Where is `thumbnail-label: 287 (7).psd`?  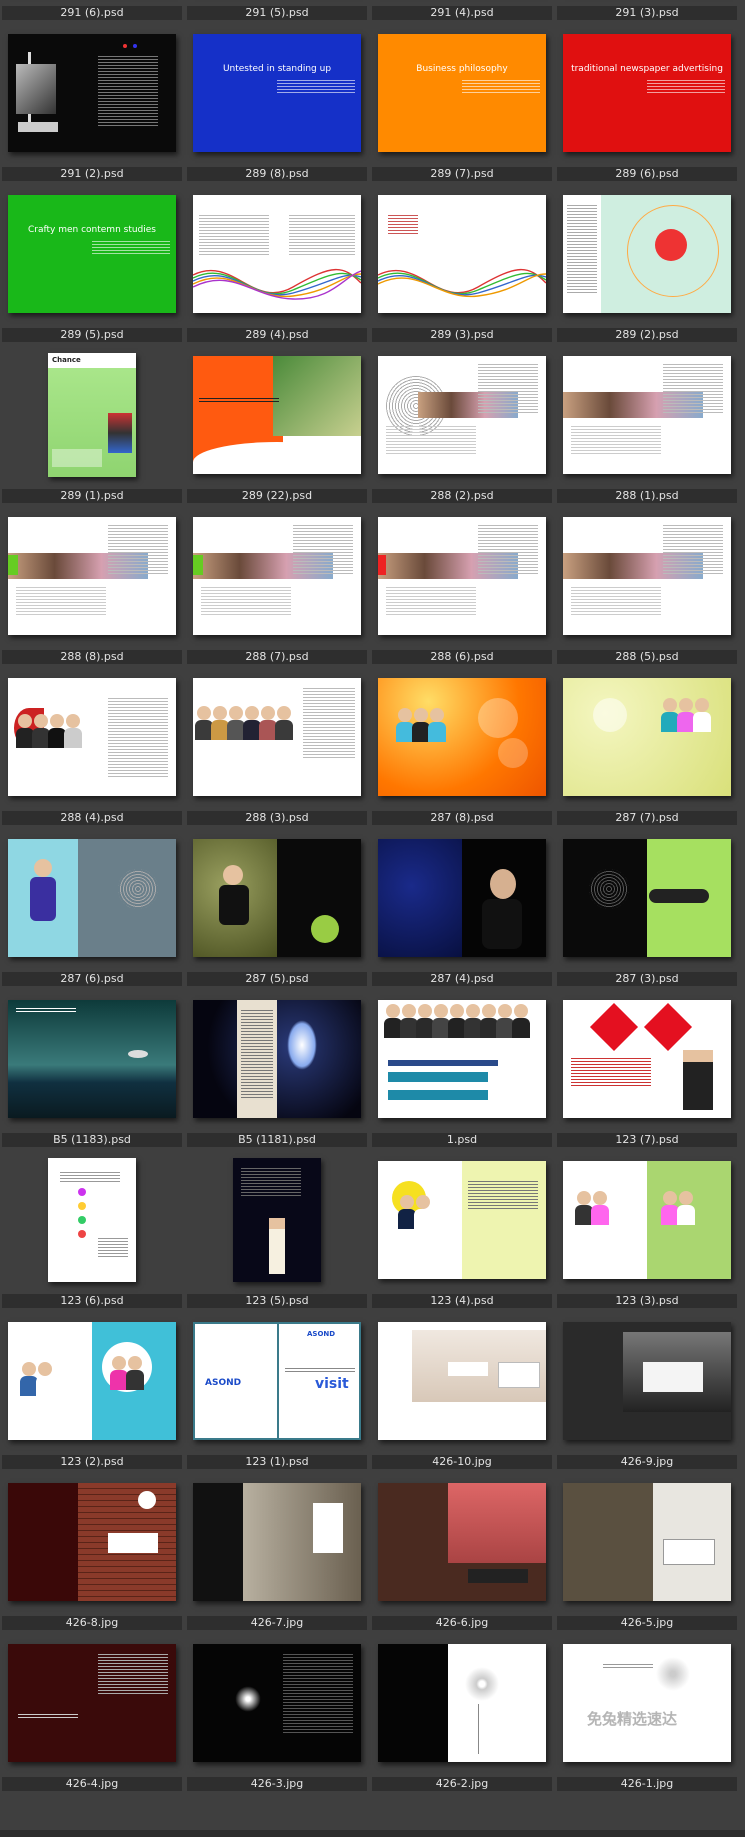 thumbnail-label: 287 (7).psd is located at coordinates (647, 818).